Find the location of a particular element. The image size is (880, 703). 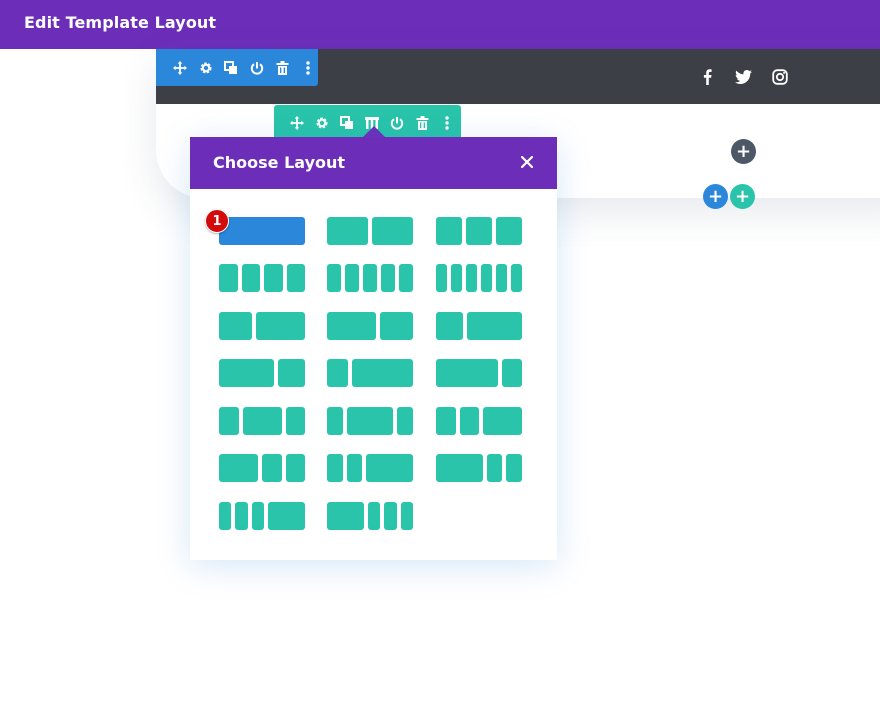

facebook-icon is located at coordinates (707, 77).